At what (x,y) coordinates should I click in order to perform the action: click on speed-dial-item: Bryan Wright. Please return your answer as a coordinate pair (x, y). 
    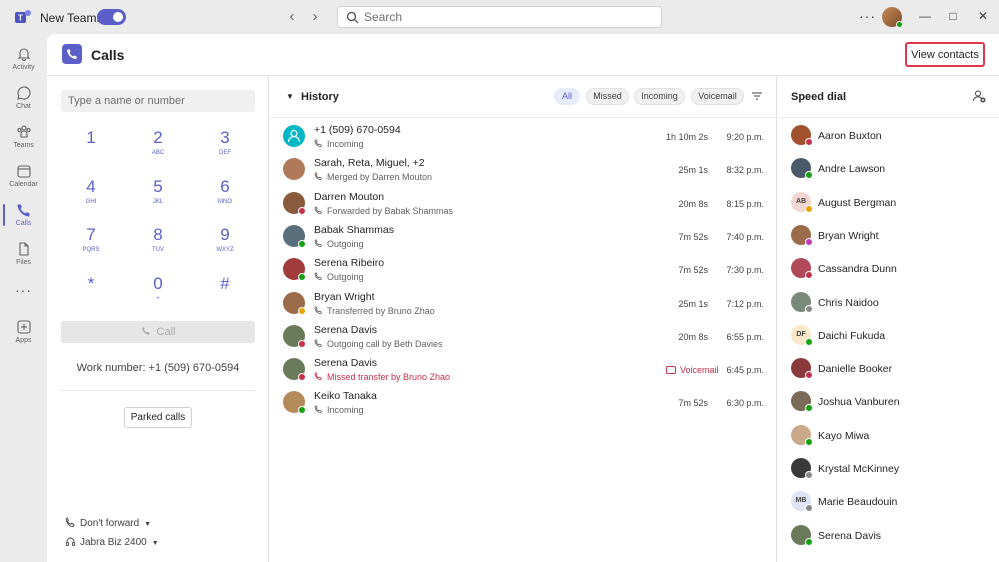
    Looking at the image, I should click on (888, 236).